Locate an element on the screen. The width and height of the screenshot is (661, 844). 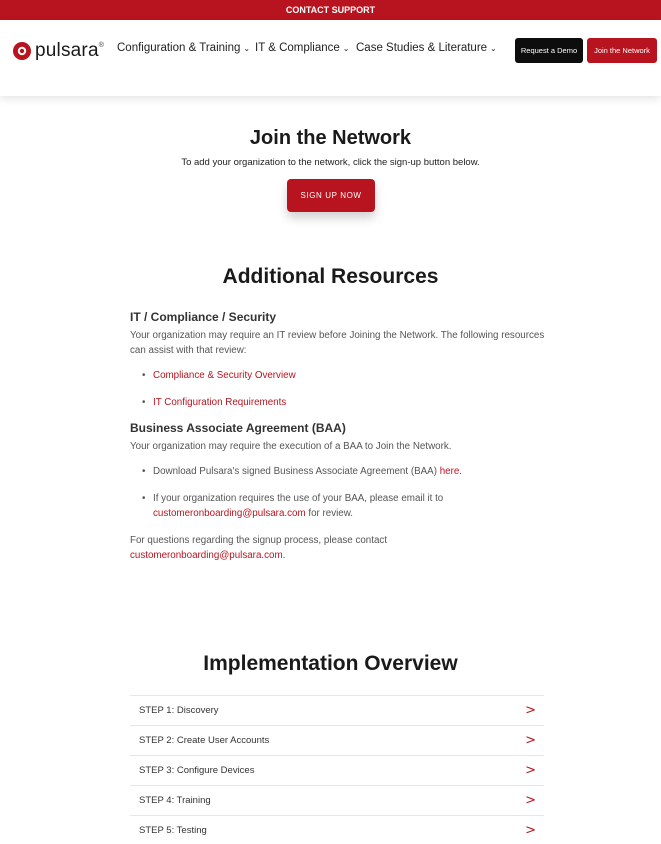
step-label: STEP 2: Create User Accounts is located at coordinates (204, 740).